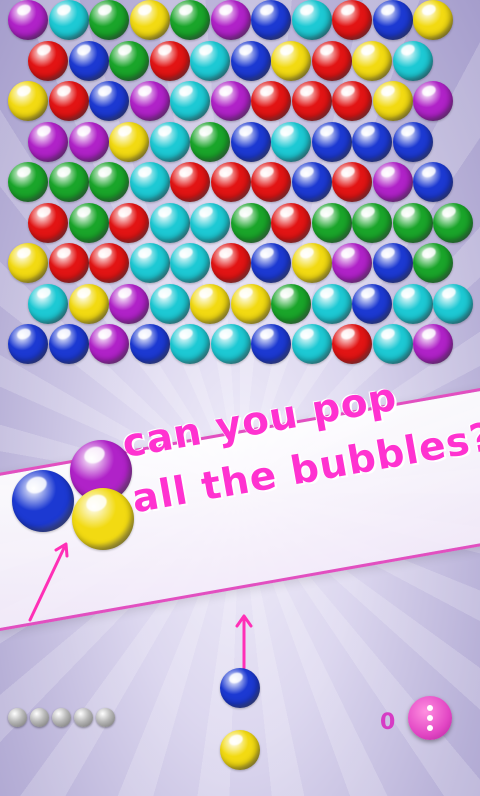 This screenshot has height=796, width=480. What do you see at coordinates (240, 750) in the screenshot?
I see `shooter-next-bubble` at bounding box center [240, 750].